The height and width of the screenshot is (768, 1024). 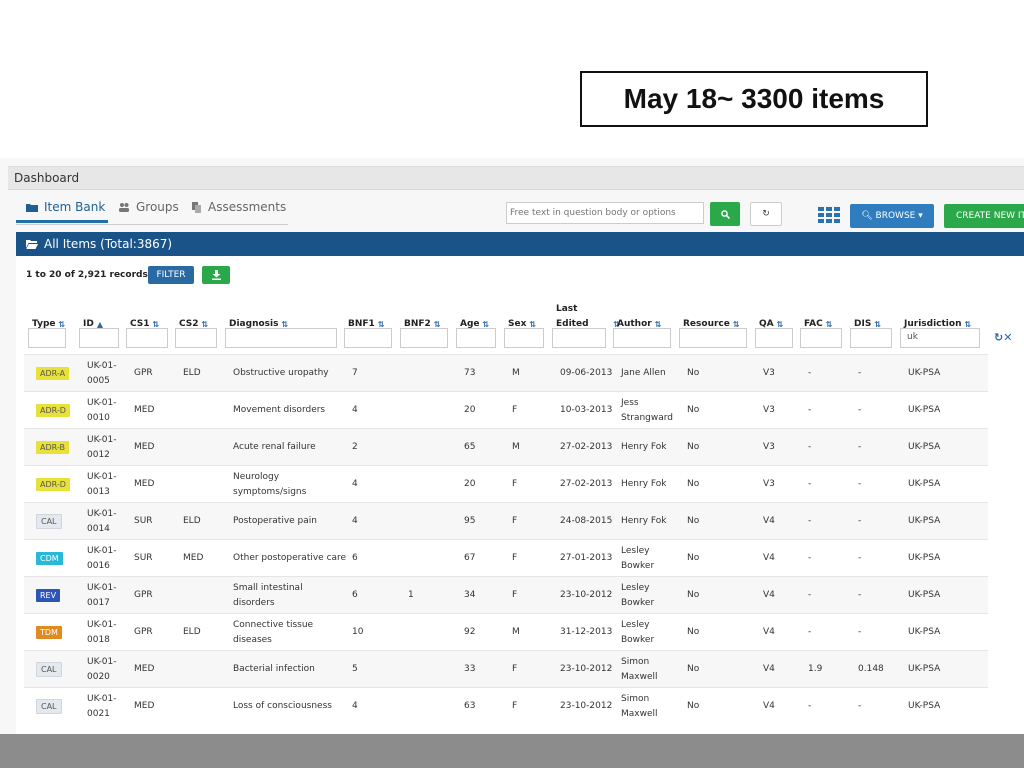 What do you see at coordinates (871, 338) in the screenshot?
I see `filter-input-dis` at bounding box center [871, 338].